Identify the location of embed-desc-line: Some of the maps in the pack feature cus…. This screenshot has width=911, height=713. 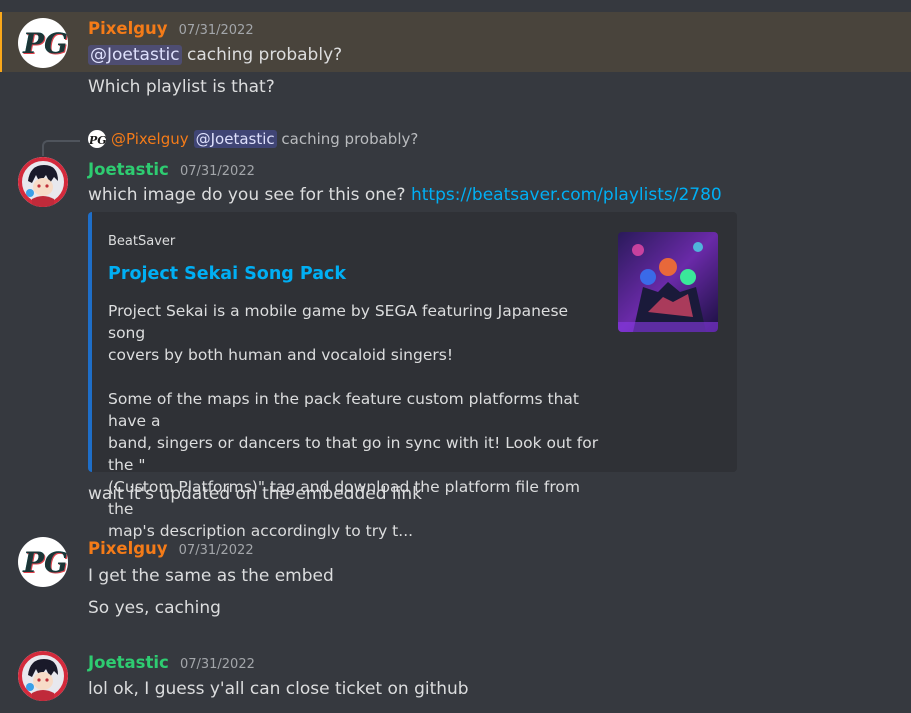
(343, 410).